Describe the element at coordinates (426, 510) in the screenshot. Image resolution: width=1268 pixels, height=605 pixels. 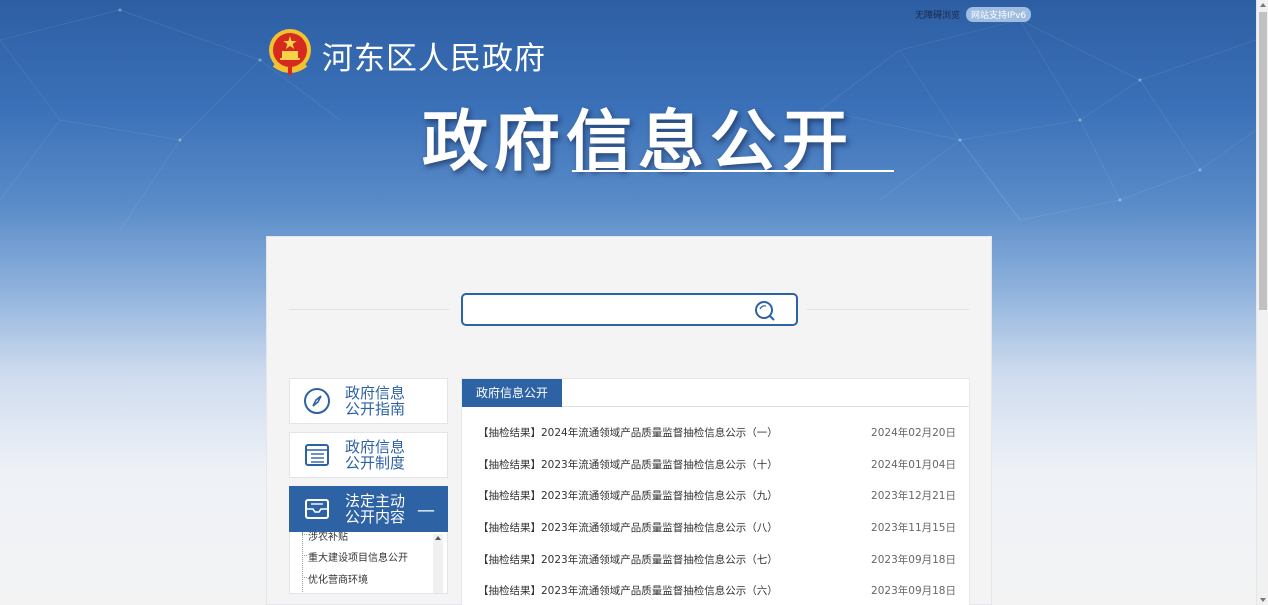
I see `collapse-toggle: —` at that location.